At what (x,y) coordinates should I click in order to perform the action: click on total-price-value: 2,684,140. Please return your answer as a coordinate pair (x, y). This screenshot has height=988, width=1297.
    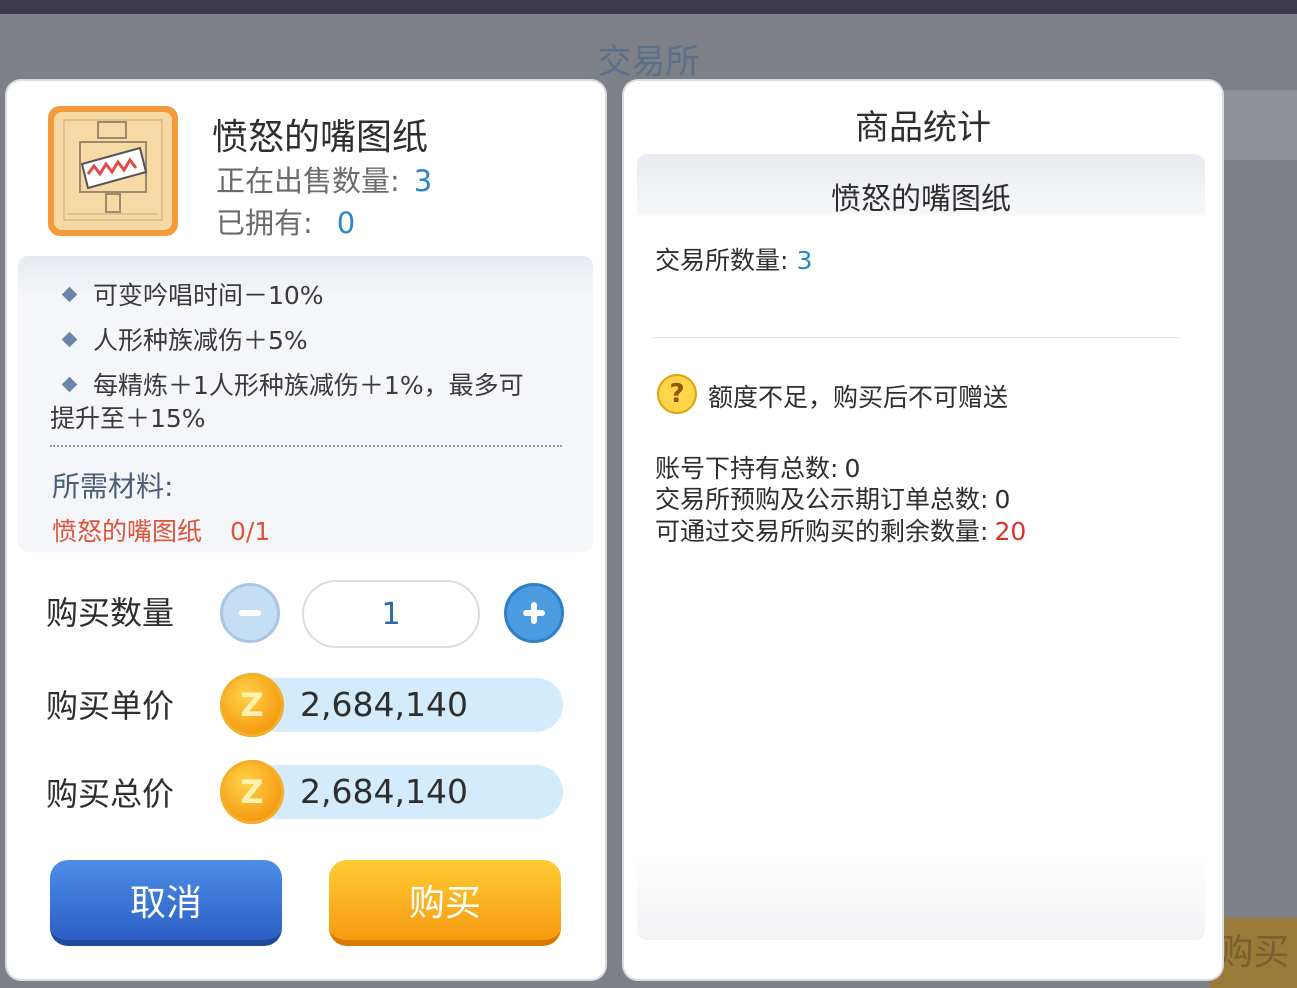
    Looking at the image, I should click on (384, 791).